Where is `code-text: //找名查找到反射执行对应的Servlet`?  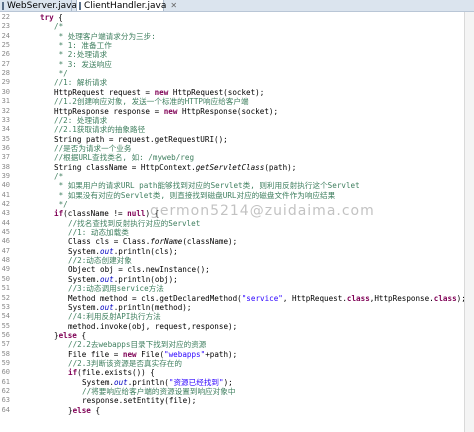 code-text: //找名查找到反射执行对应的Servlet is located at coordinates (134, 223).